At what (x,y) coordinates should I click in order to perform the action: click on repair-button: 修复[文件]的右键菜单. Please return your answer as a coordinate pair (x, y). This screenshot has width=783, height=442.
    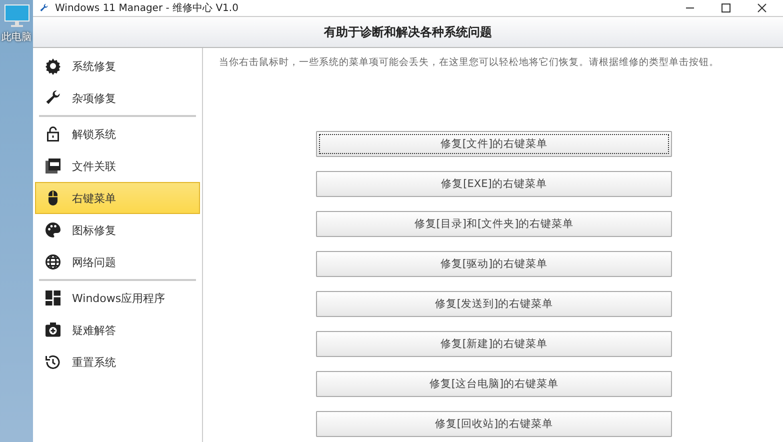
    Looking at the image, I should click on (494, 144).